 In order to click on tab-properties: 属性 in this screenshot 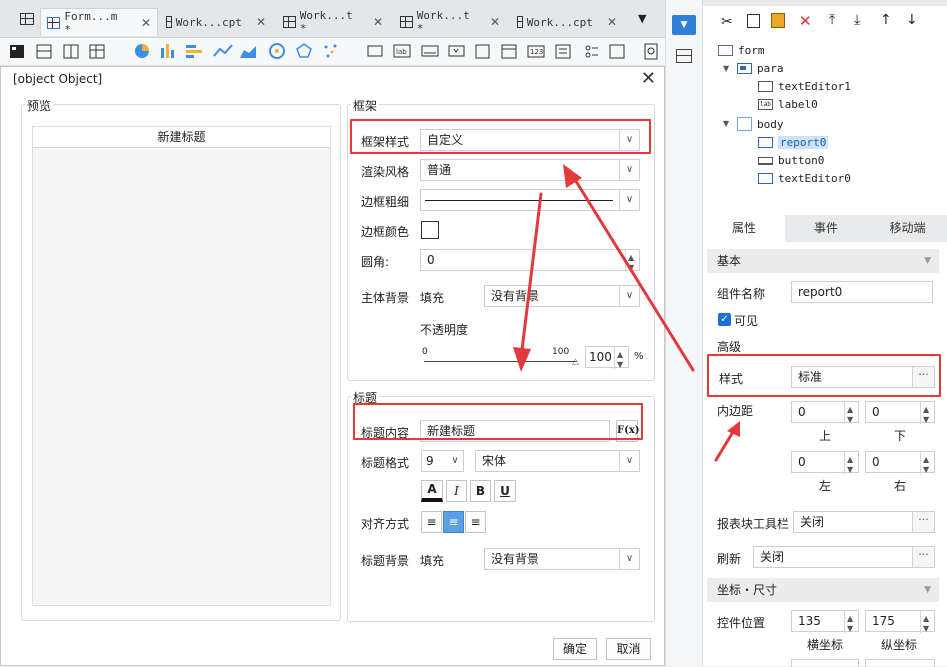, I will do `click(744, 228)`.